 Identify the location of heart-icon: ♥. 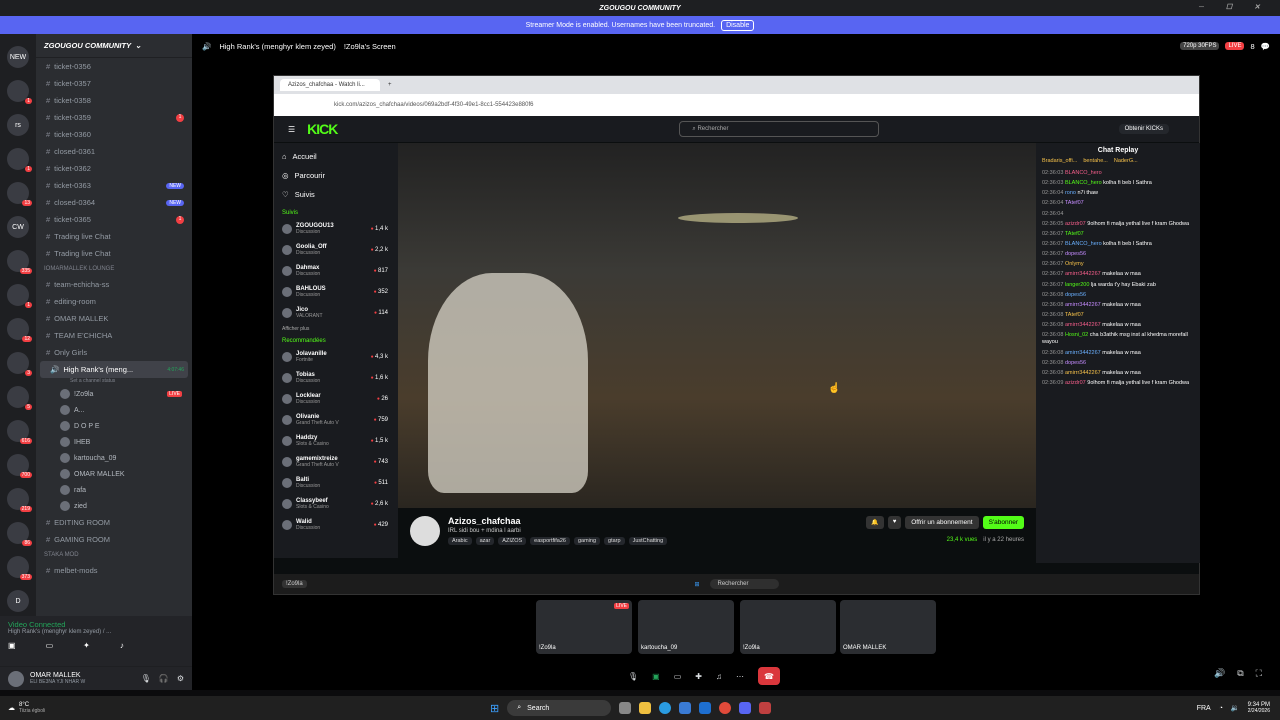
(894, 522).